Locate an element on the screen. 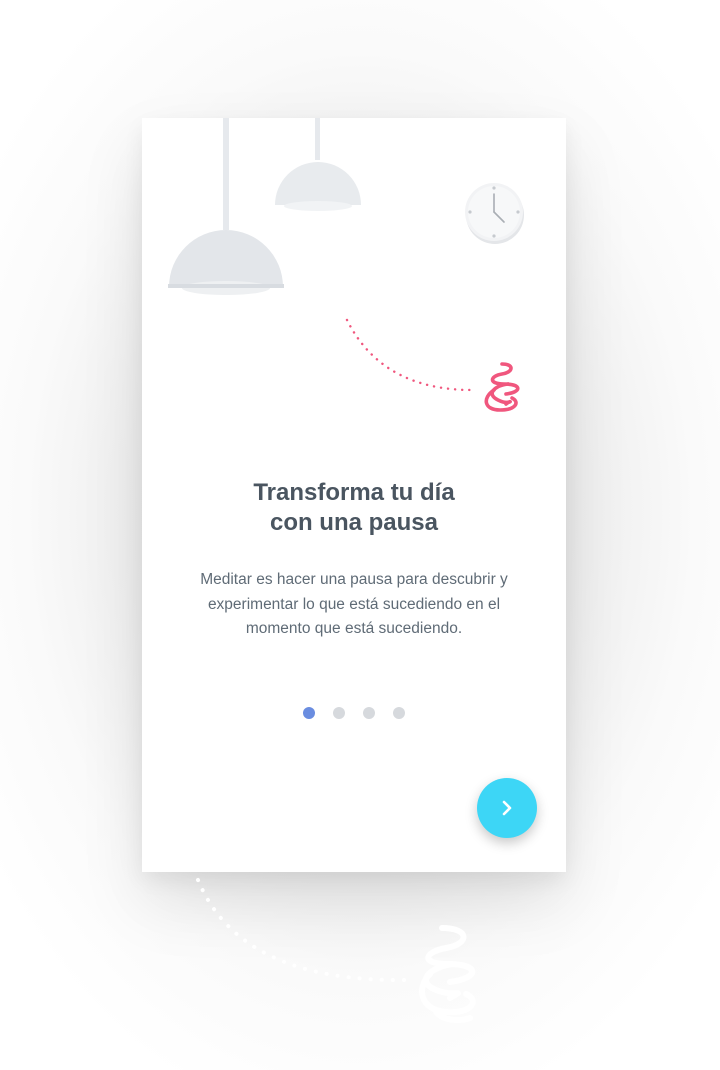 The width and height of the screenshot is (720, 1070). background-squiggle-icon is located at coordinates (447, 974).